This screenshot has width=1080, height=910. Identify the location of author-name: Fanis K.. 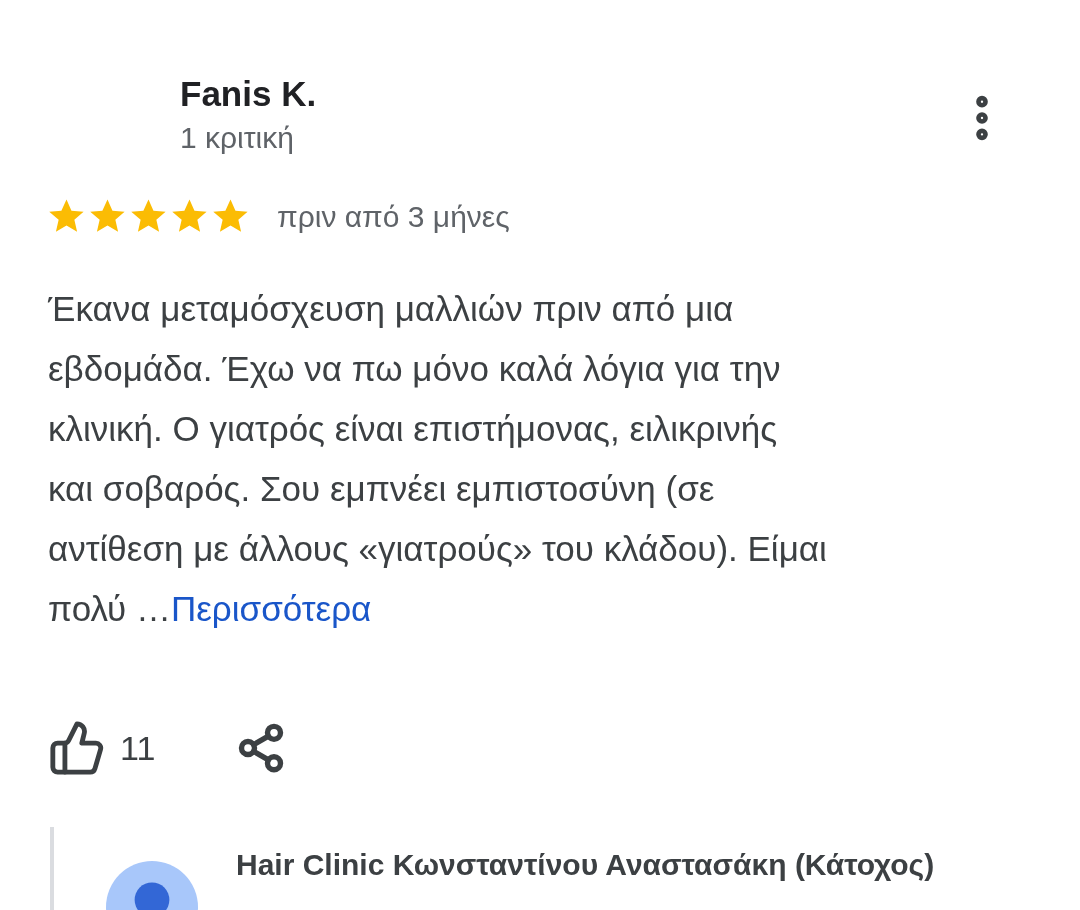
(248, 94).